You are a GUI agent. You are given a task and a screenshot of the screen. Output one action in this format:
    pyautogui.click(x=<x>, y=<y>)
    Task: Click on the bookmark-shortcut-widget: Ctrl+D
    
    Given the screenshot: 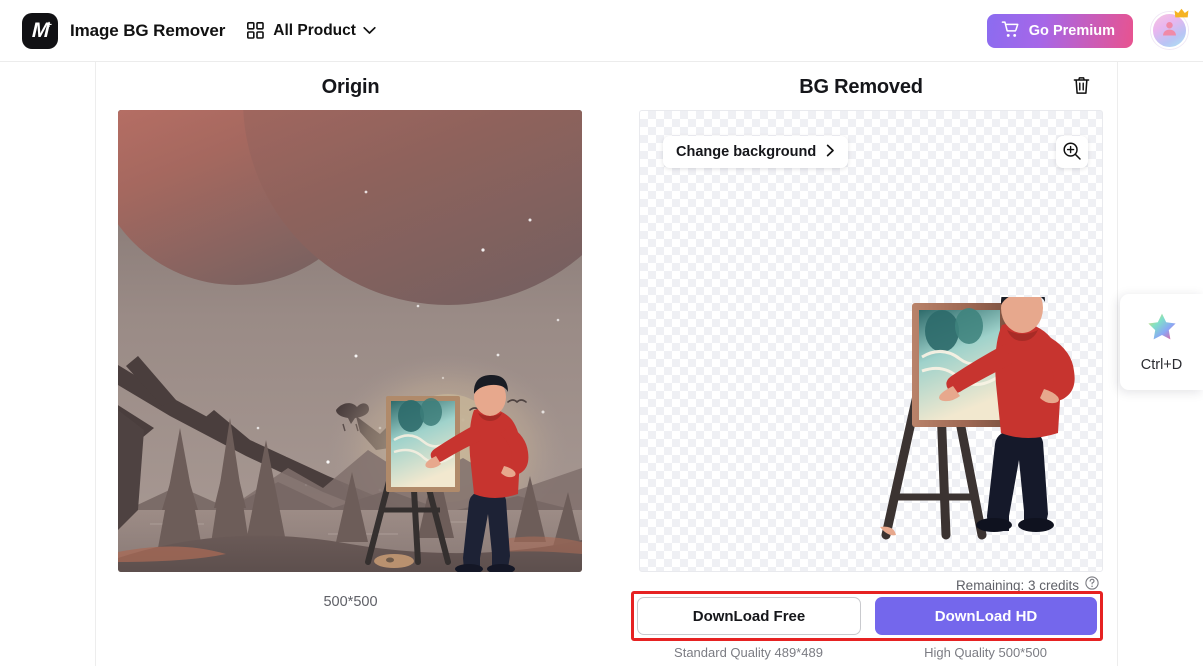 What is the action you would take?
    pyautogui.click(x=1161, y=342)
    